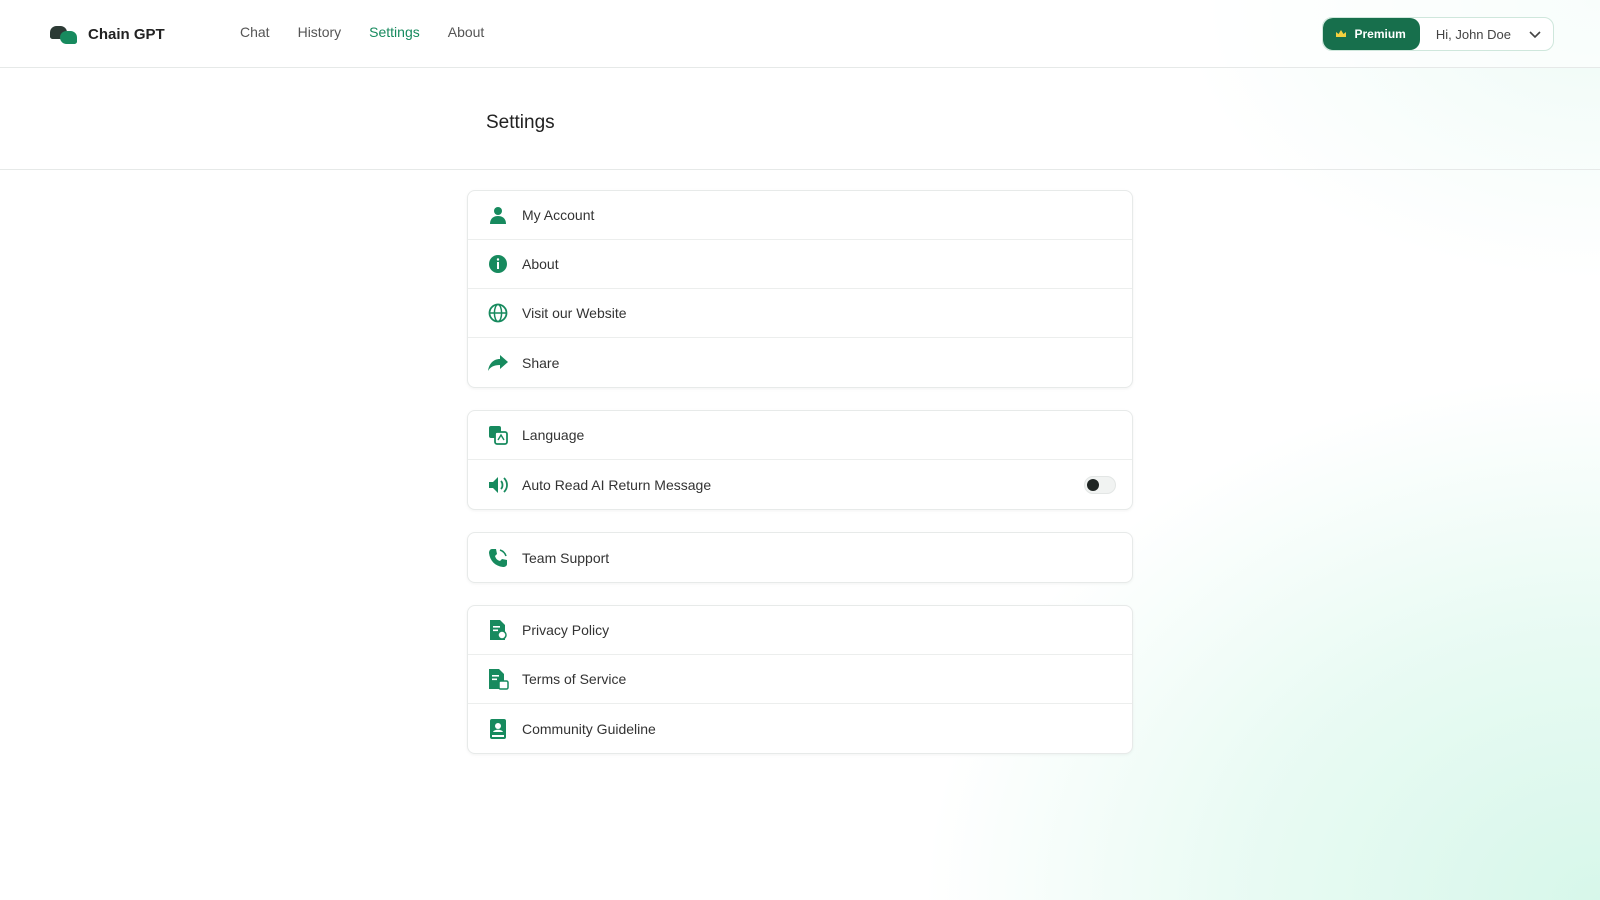 Image resolution: width=1600 pixels, height=900 pixels. I want to click on settings-item-auto-read: Auto Read AI Return Message, so click(800, 484).